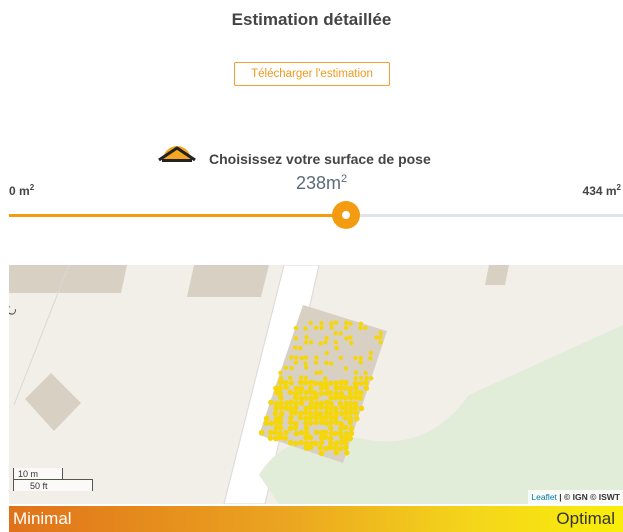 This screenshot has height=532, width=623. What do you see at coordinates (544, 497) in the screenshot?
I see `leaflet-link: Leaflet` at bounding box center [544, 497].